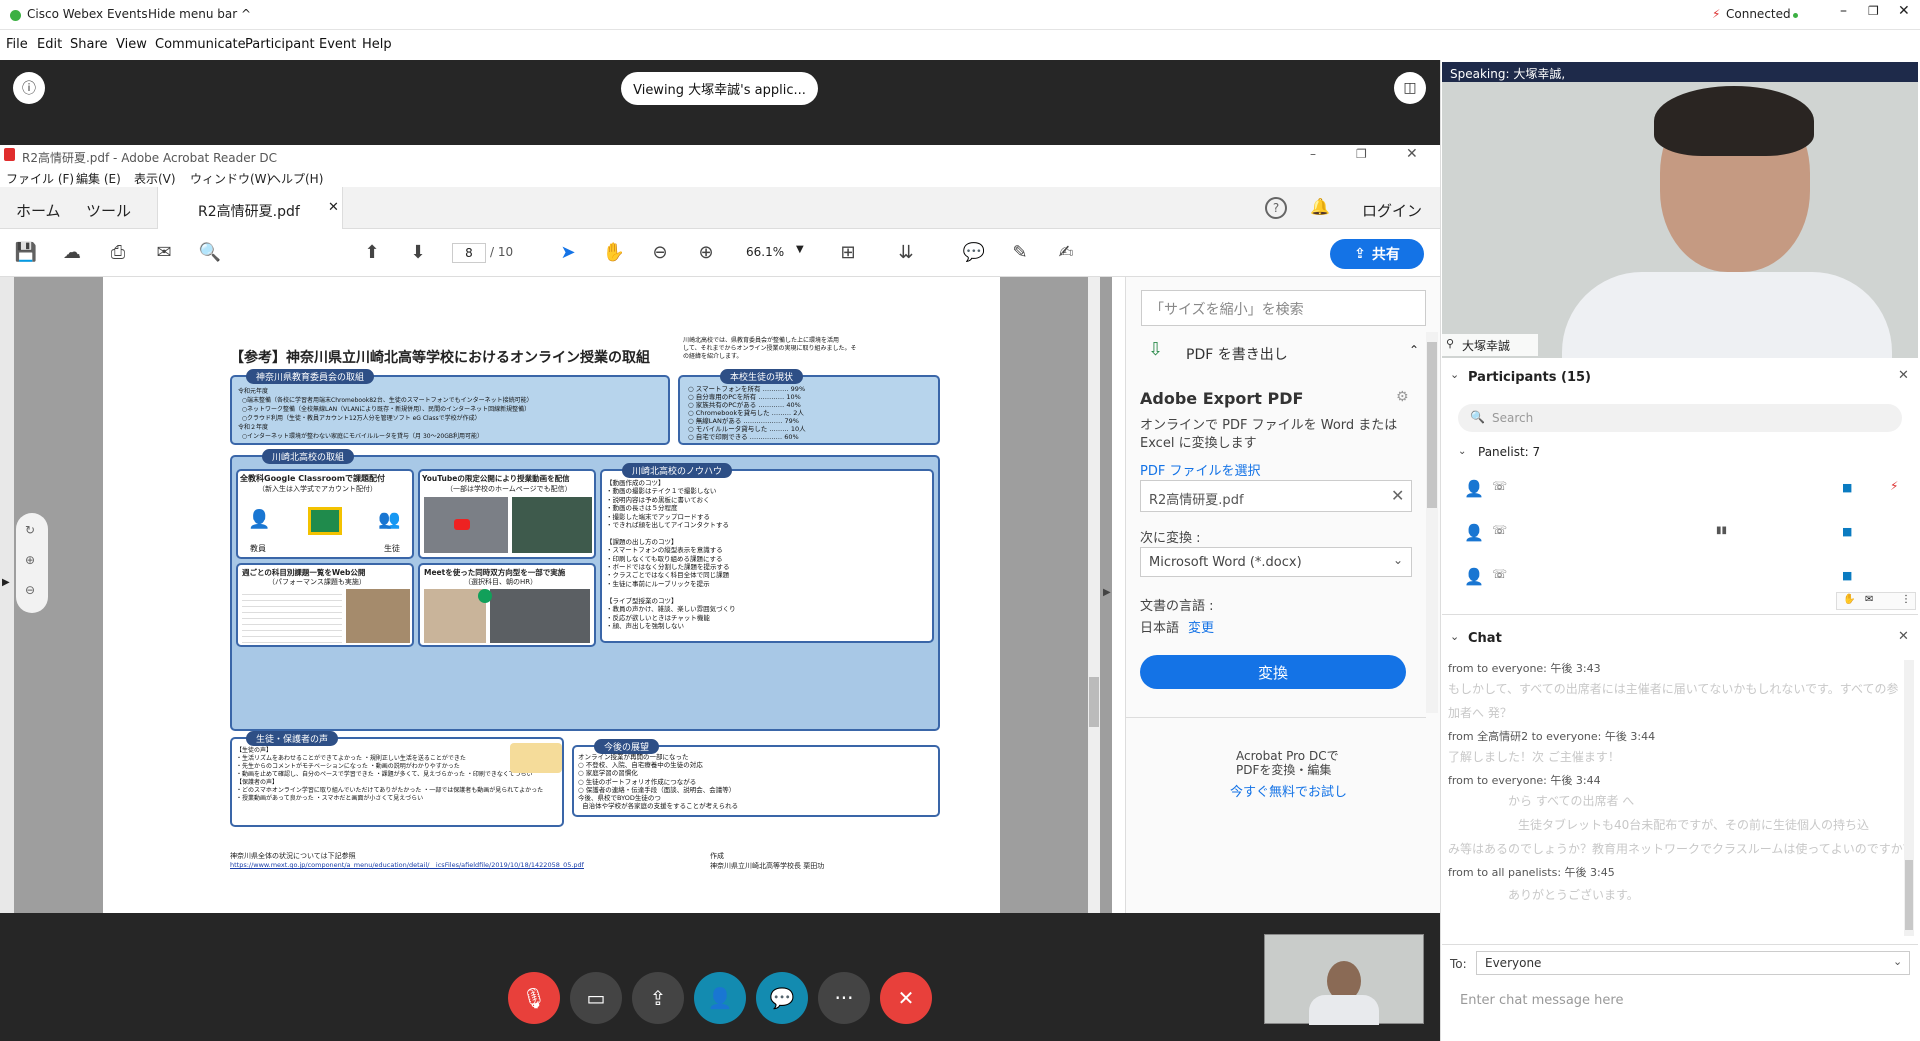 The width and height of the screenshot is (1920, 1041). What do you see at coordinates (1361, 154) in the screenshot?
I see `acrobat-restore-icon: ❐` at bounding box center [1361, 154].